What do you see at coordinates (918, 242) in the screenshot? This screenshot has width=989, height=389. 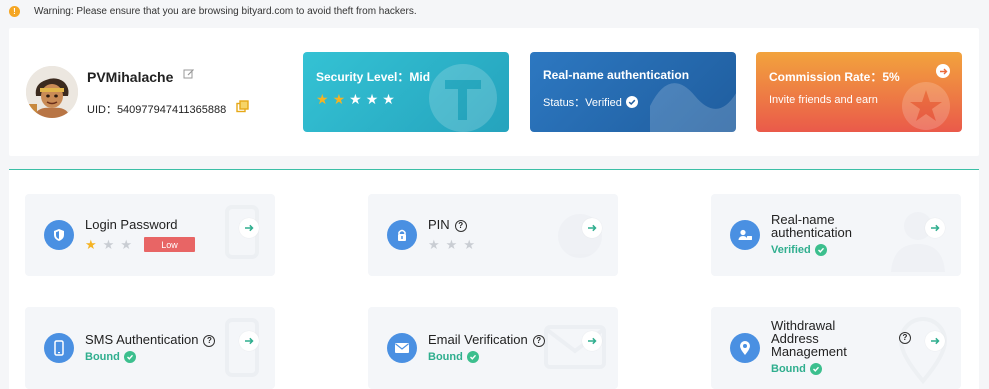 I see `user-watermark-icon` at bounding box center [918, 242].